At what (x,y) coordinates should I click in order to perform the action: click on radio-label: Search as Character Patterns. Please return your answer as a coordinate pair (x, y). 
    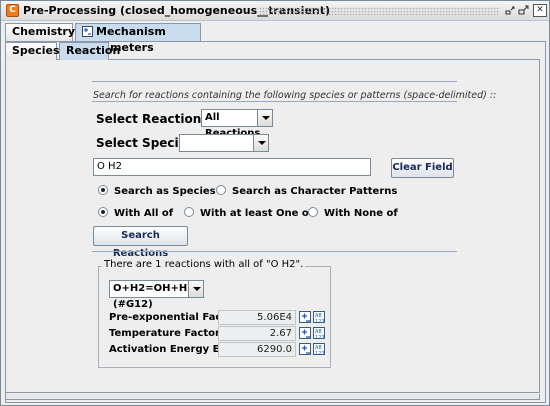
    Looking at the image, I should click on (315, 191).